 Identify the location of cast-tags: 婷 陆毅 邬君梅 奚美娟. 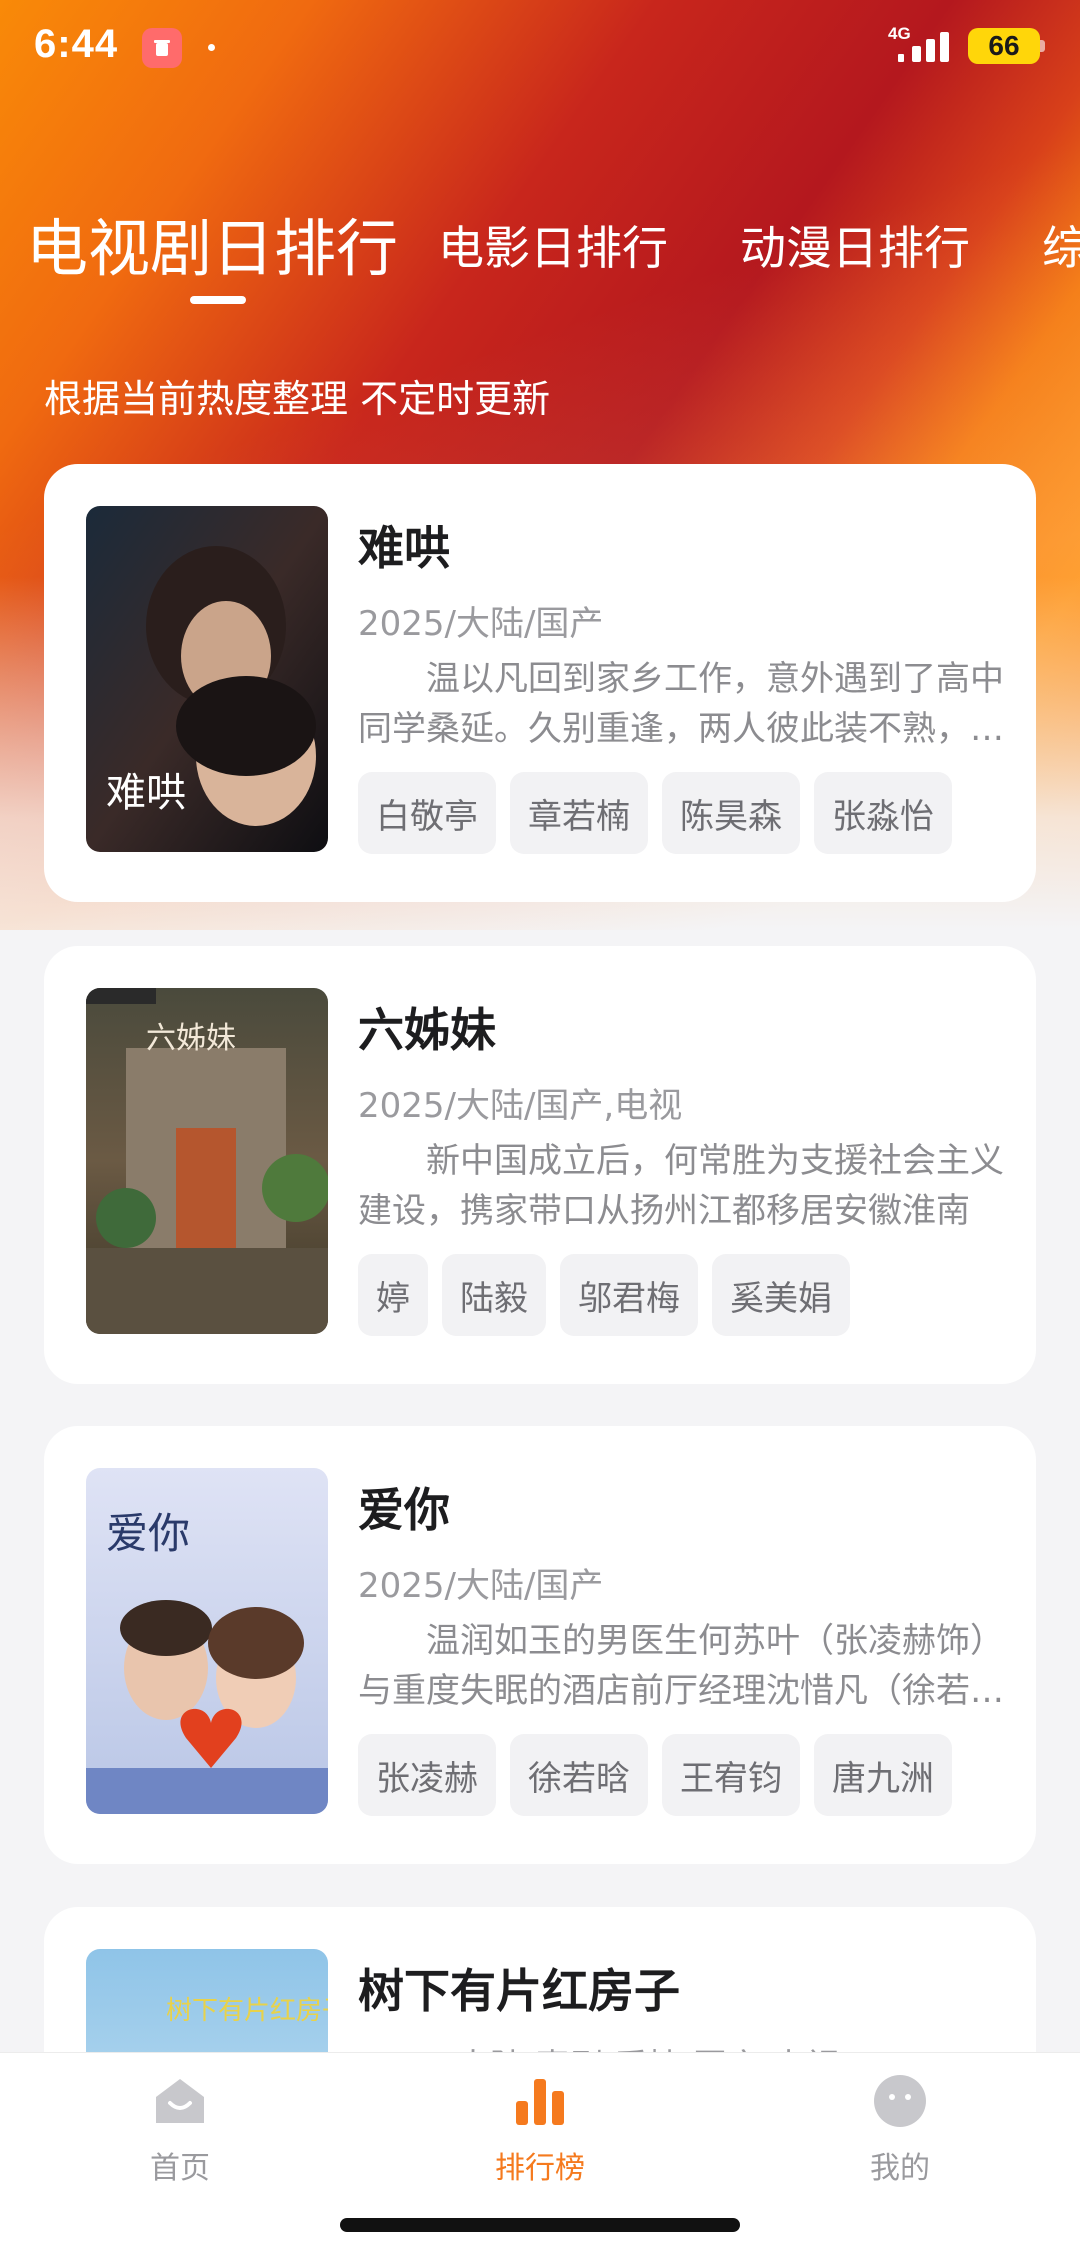
(604, 1295).